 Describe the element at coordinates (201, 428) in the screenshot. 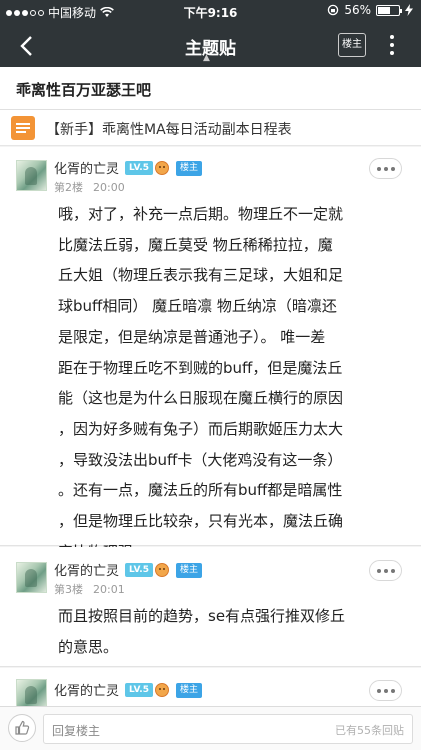

I see `content-line: ，因为好多贼有兔子）而后期歌姬压力太大` at that location.